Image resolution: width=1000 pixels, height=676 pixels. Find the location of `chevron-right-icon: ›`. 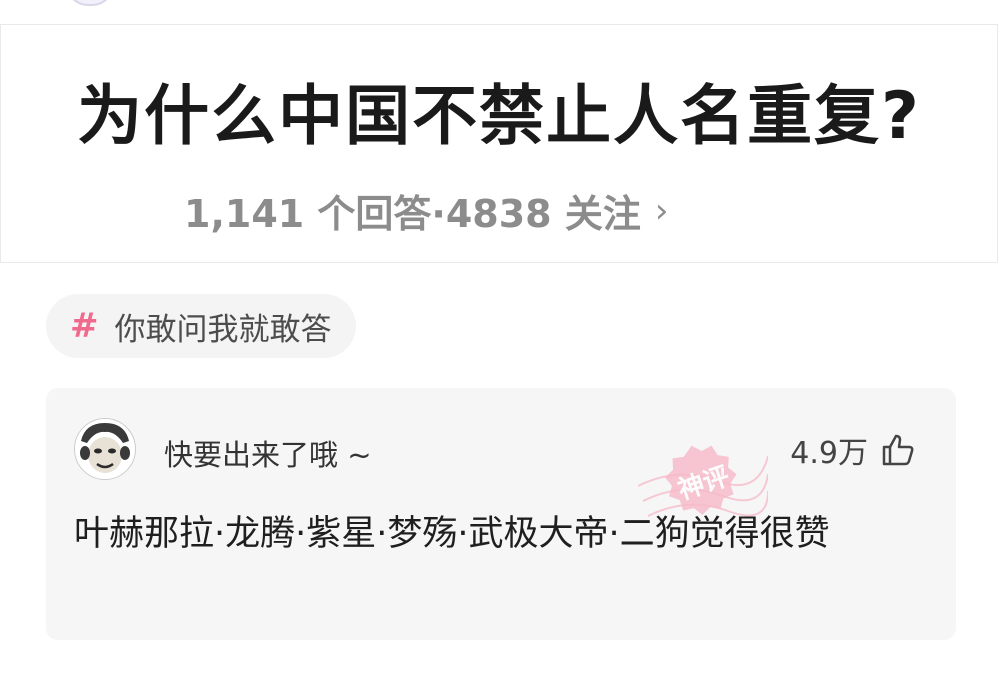

chevron-right-icon: › is located at coordinates (661, 210).